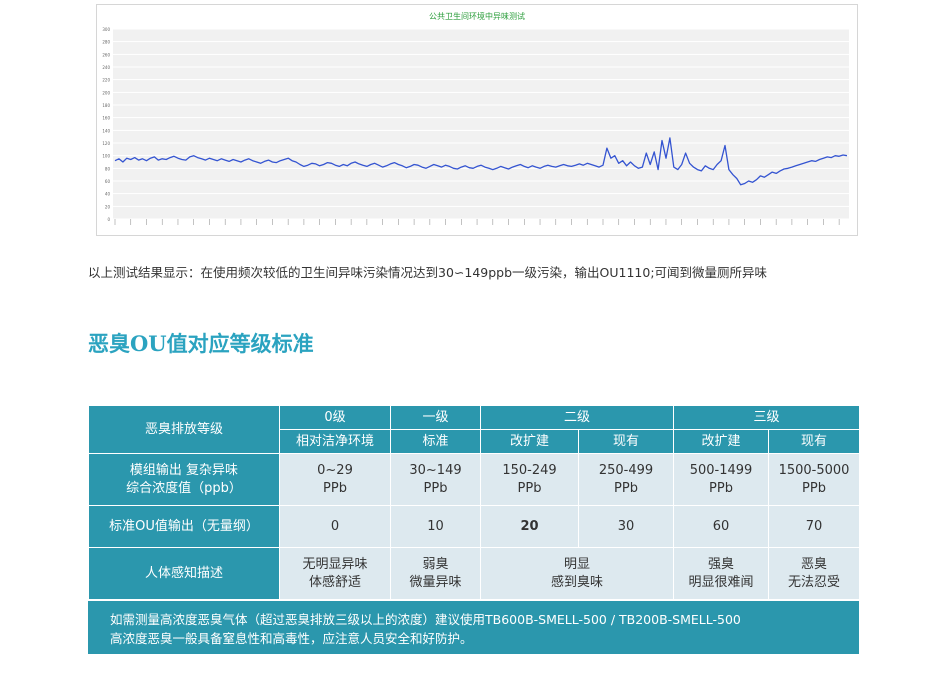 Image resolution: width=945 pixels, height=694 pixels. I want to click on conc-value: 150-249, so click(529, 470).